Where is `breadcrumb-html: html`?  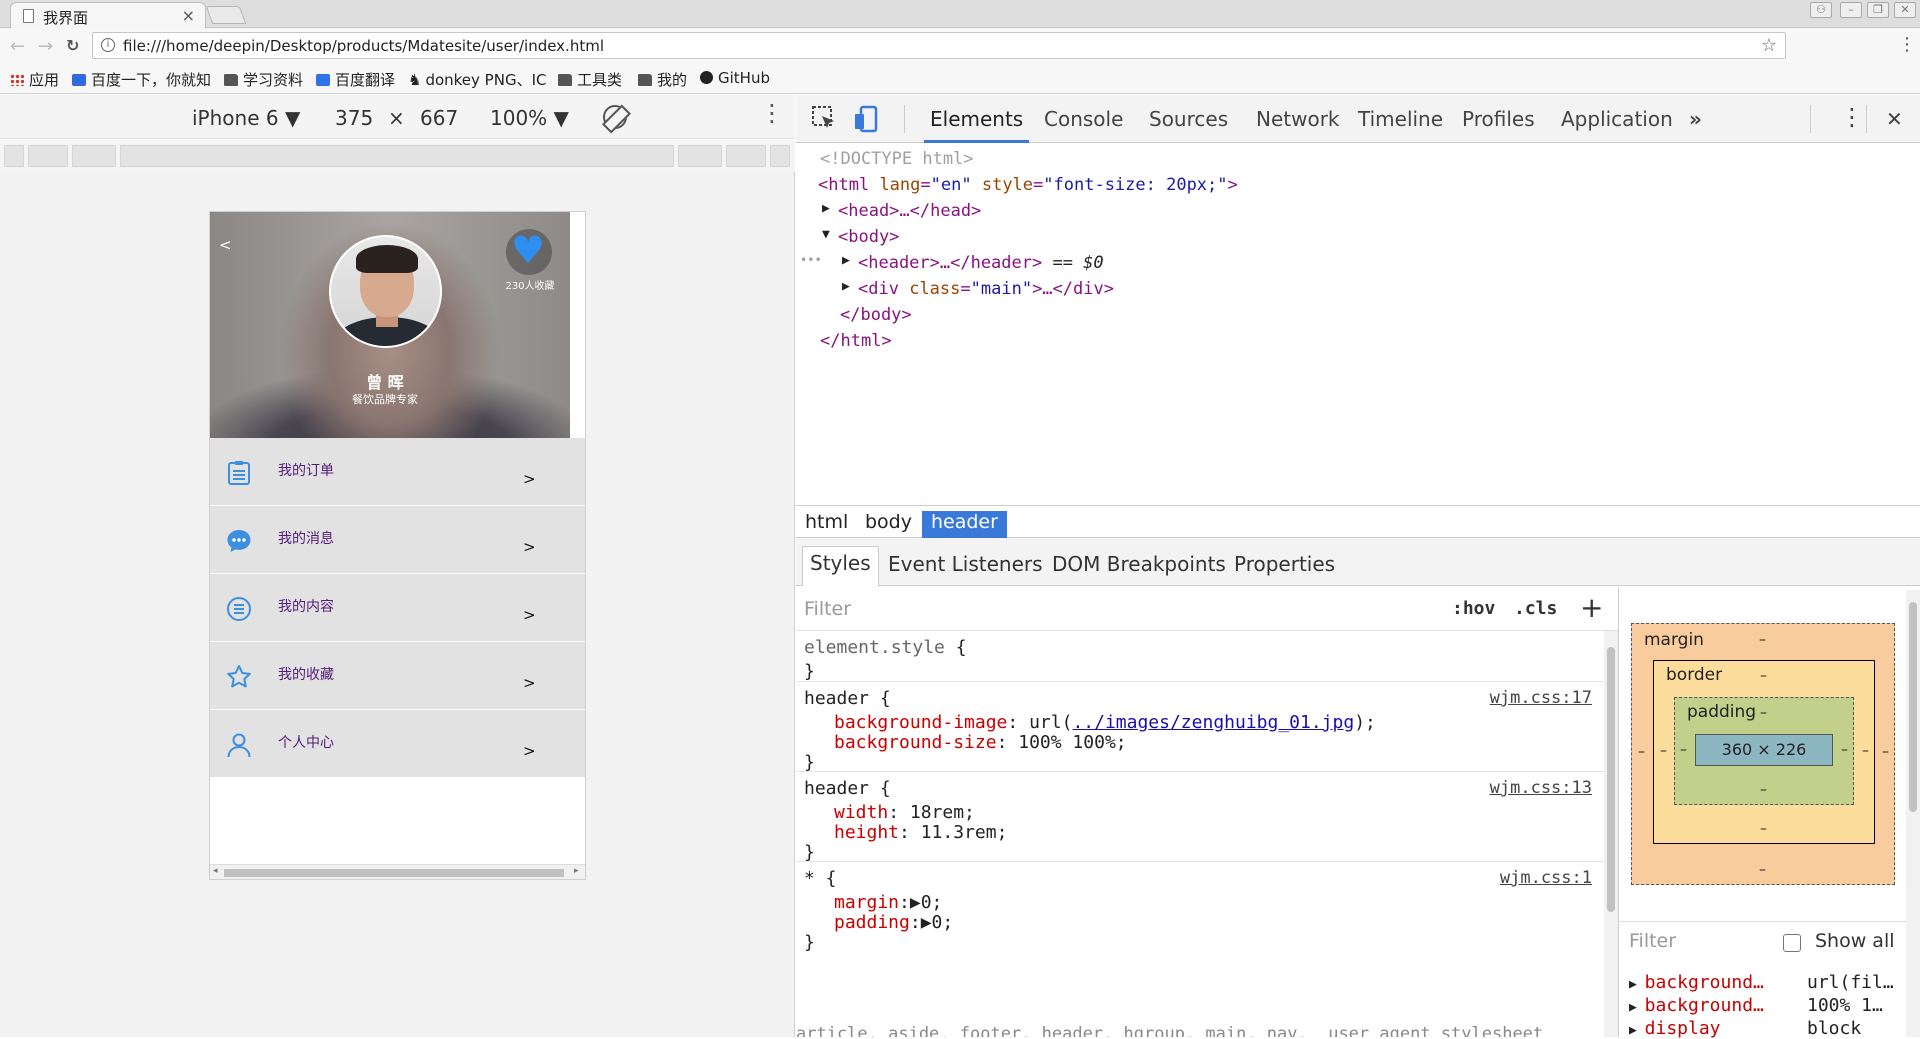 breadcrumb-html: html is located at coordinates (826, 524).